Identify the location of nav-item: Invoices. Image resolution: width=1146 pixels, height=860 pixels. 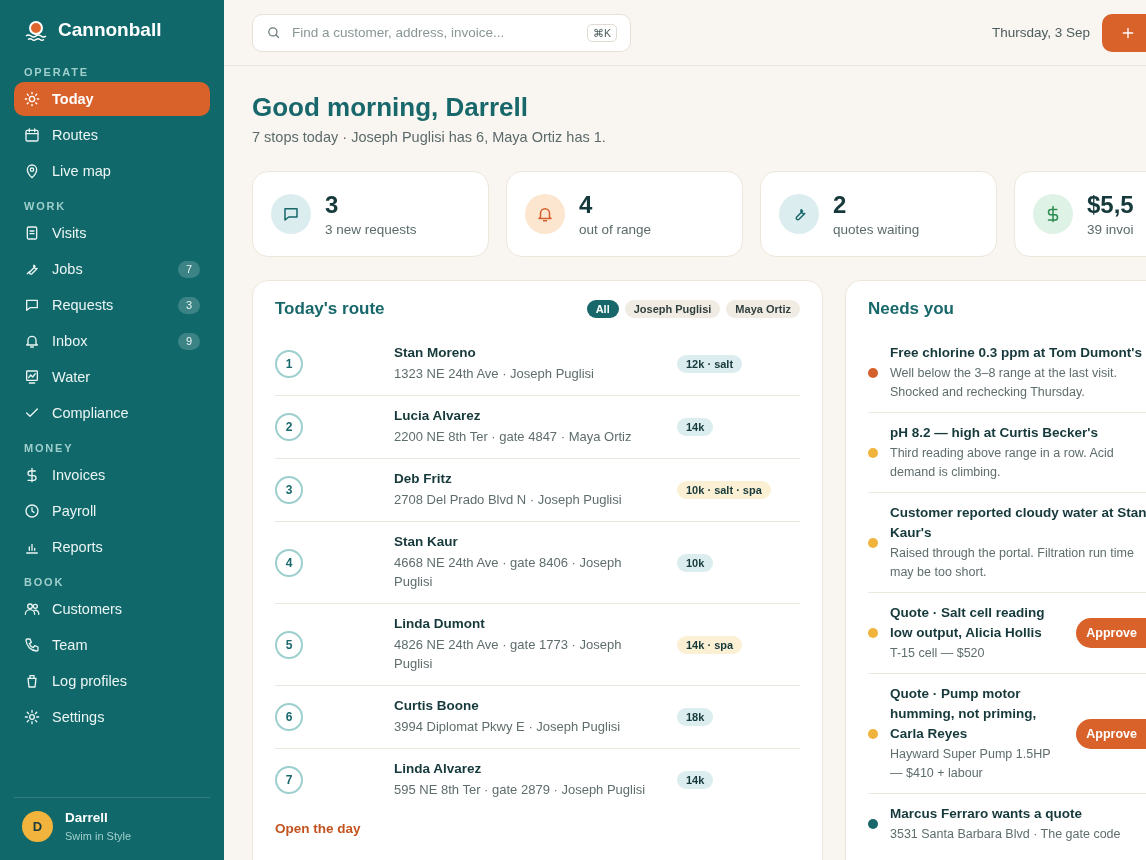
(112, 475).